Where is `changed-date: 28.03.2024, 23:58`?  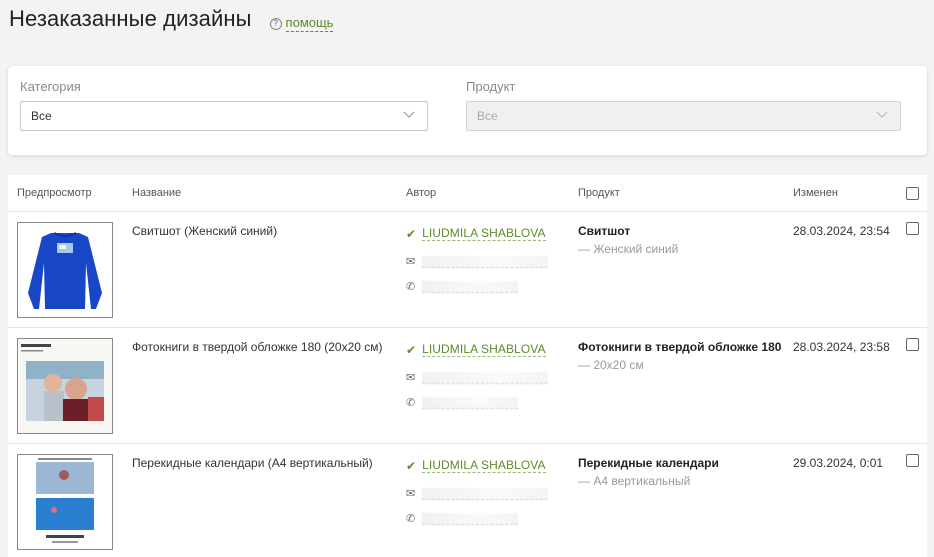
changed-date: 28.03.2024, 23:58 is located at coordinates (841, 347).